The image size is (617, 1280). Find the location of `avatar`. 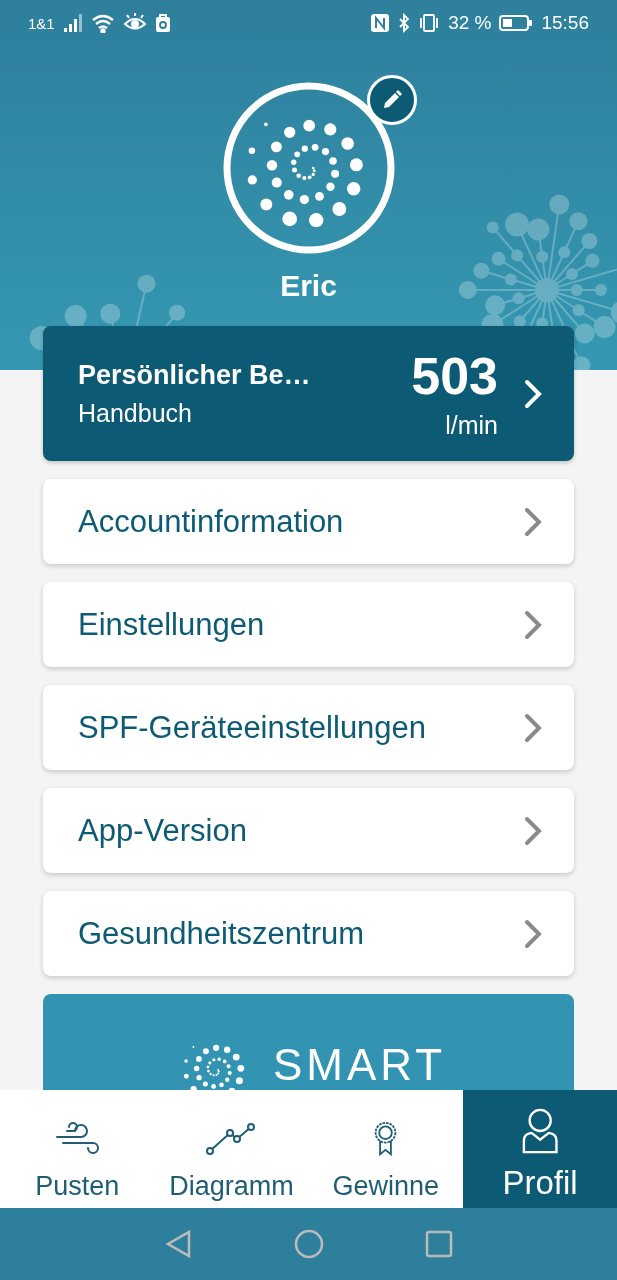

avatar is located at coordinates (308, 168).